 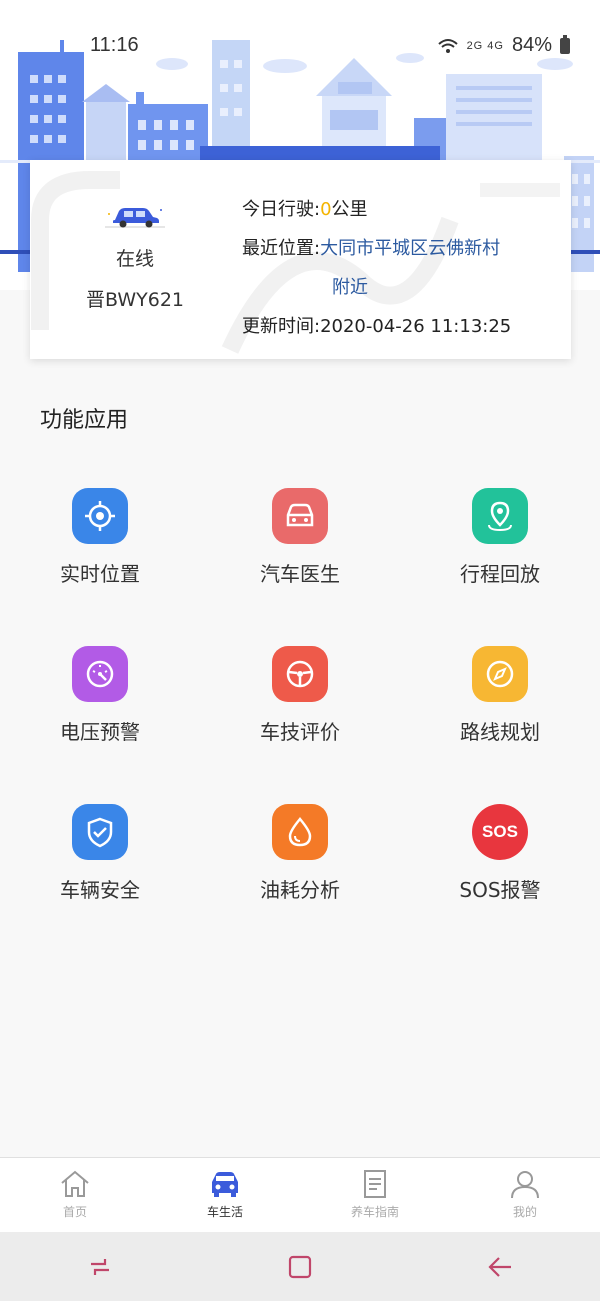 What do you see at coordinates (500, 890) in the screenshot?
I see `feature-label: SOS报警` at bounding box center [500, 890].